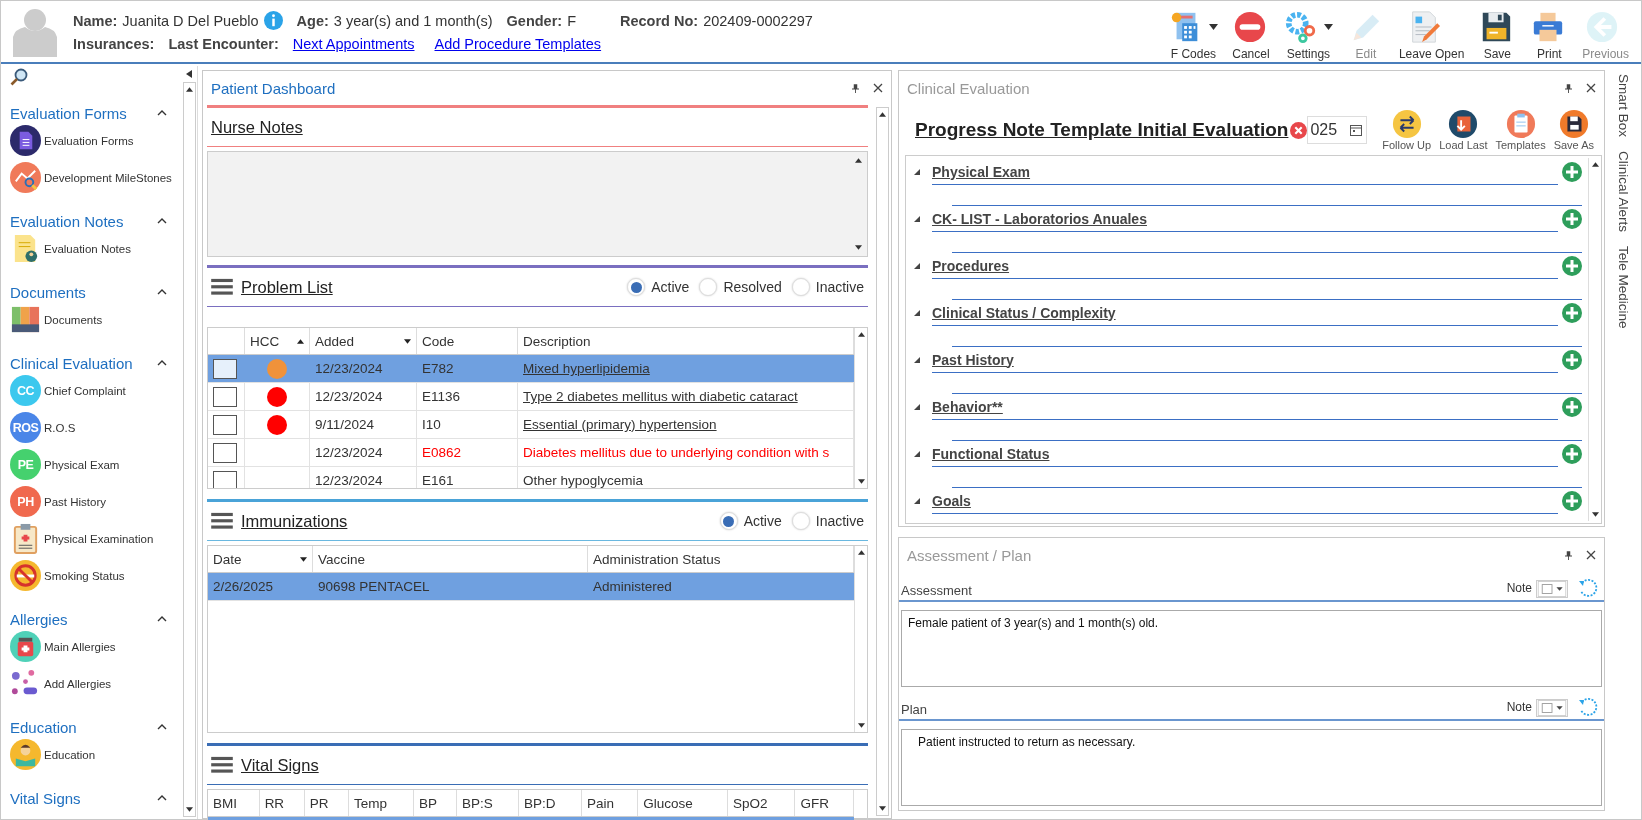 Image resolution: width=1642 pixels, height=820 pixels. What do you see at coordinates (95, 754) in the screenshot?
I see `sidebar-item: Education` at bounding box center [95, 754].